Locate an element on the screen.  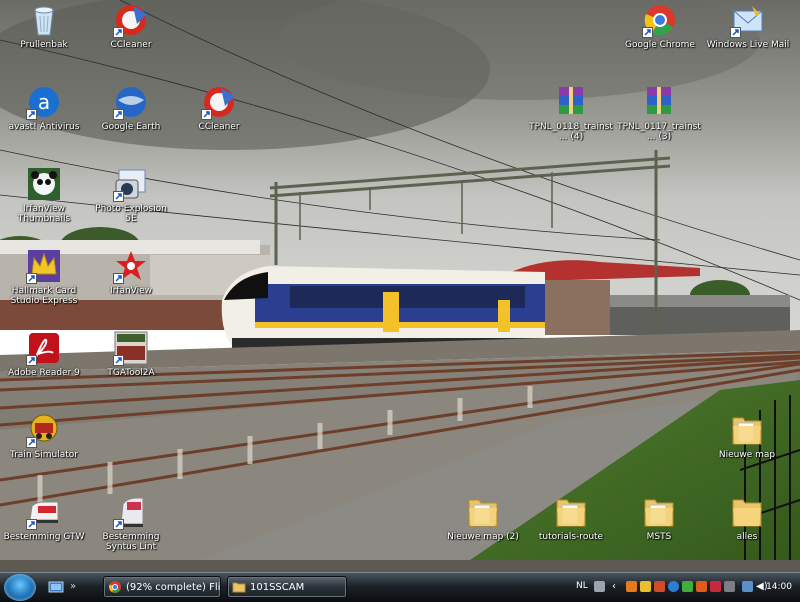
train-lint-icon is located at coordinates (131, 512).